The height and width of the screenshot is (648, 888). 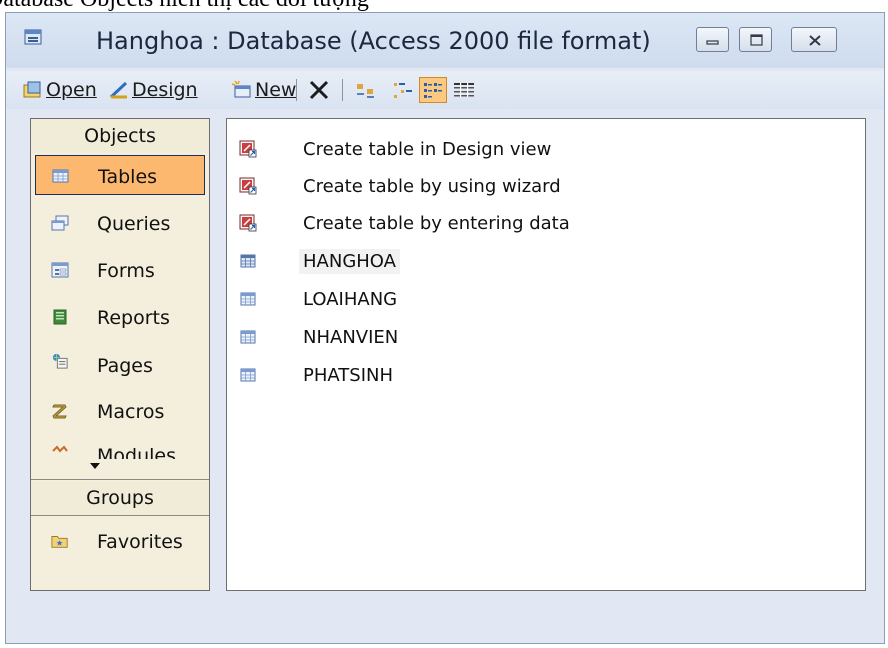 I want to click on new-label: New, so click(x=276, y=90).